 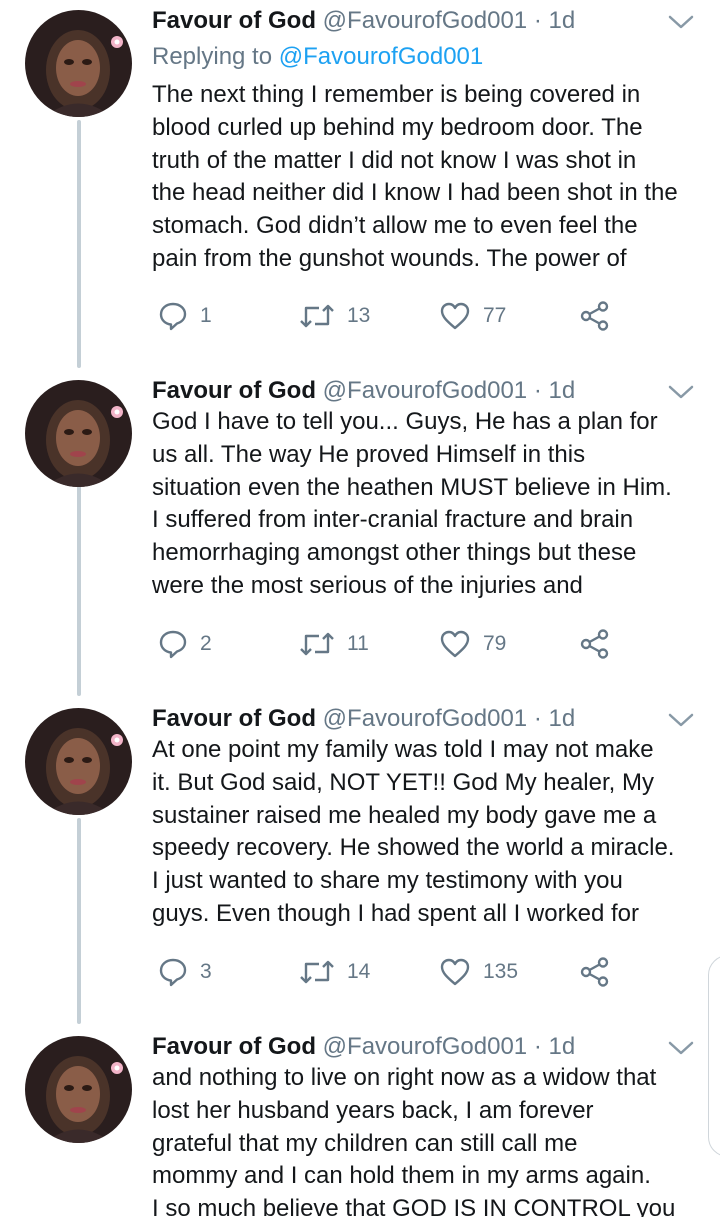 What do you see at coordinates (206, 971) in the screenshot?
I see `reply-count: 3` at bounding box center [206, 971].